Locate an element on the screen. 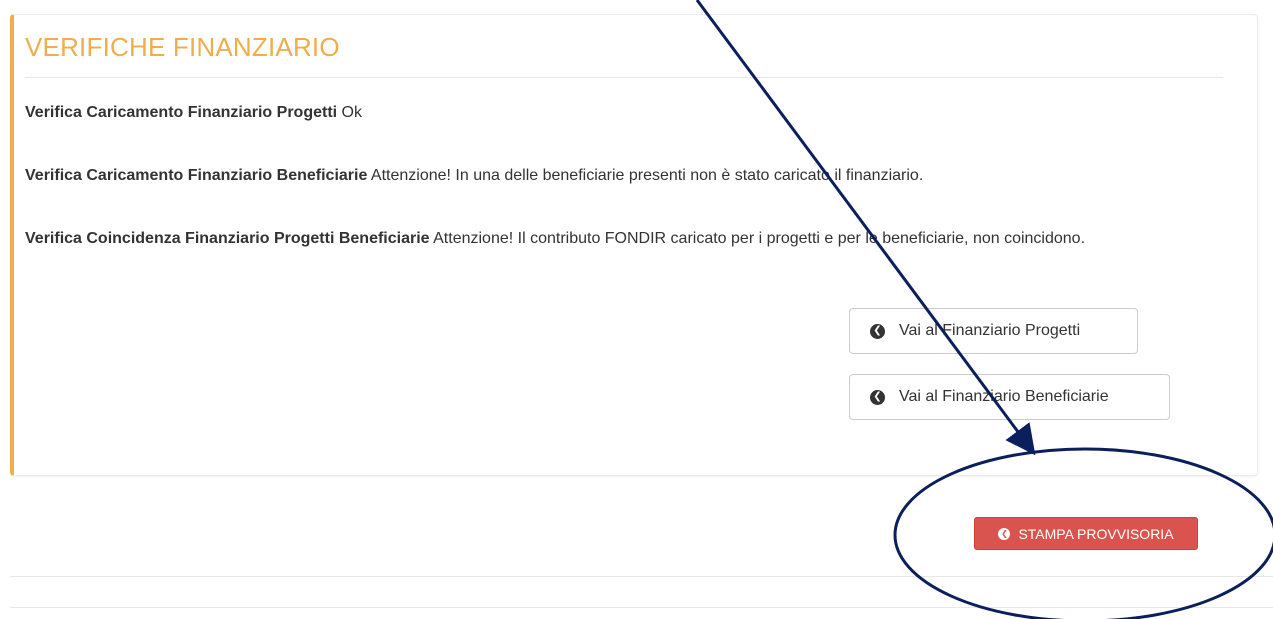 The height and width of the screenshot is (619, 1273). button-label: Vai al Finanziario Progetti is located at coordinates (990, 330).